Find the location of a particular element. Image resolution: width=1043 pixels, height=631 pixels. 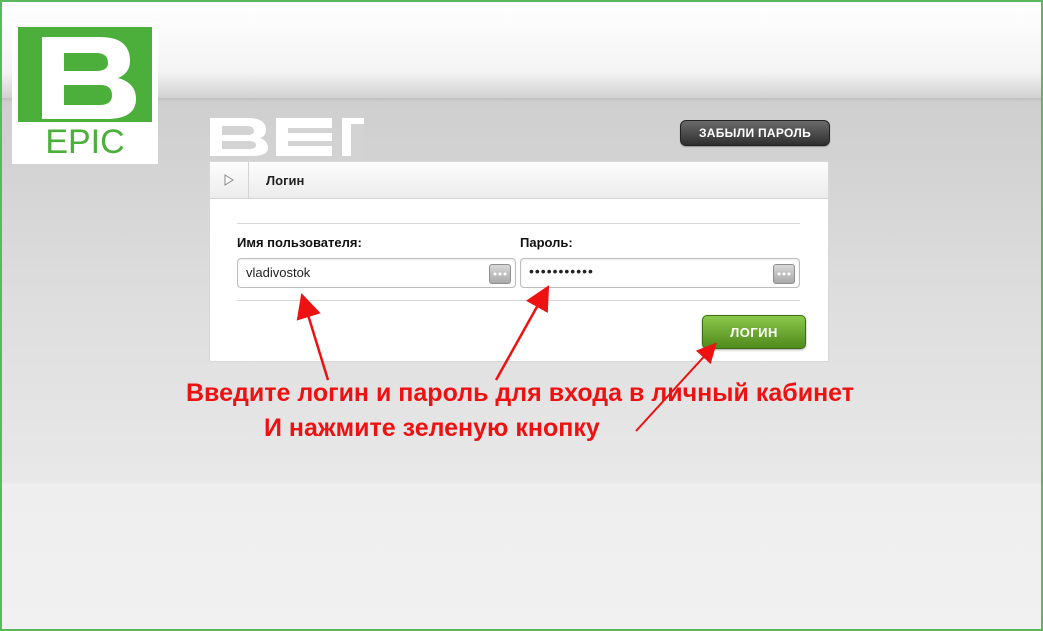

username-options-button is located at coordinates (500, 274).